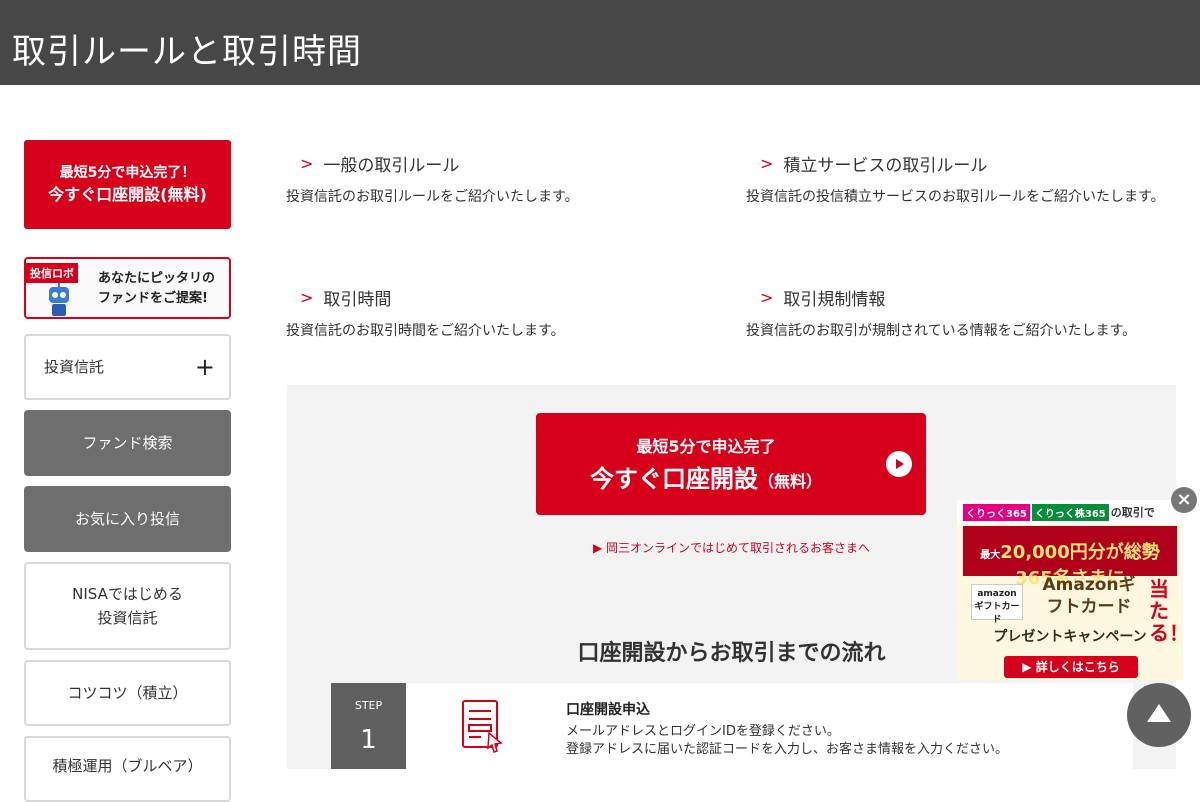  Describe the element at coordinates (205, 367) in the screenshot. I see `plus-icon: +` at that location.